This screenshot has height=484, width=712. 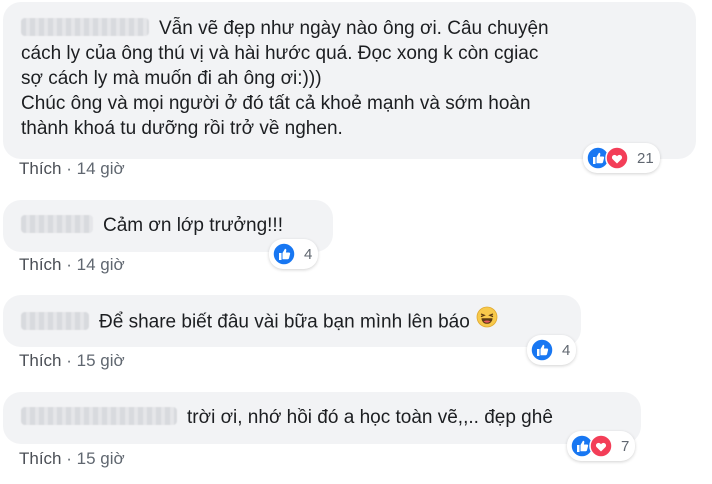 What do you see at coordinates (625, 446) in the screenshot?
I see `reaction-count: 7` at bounding box center [625, 446].